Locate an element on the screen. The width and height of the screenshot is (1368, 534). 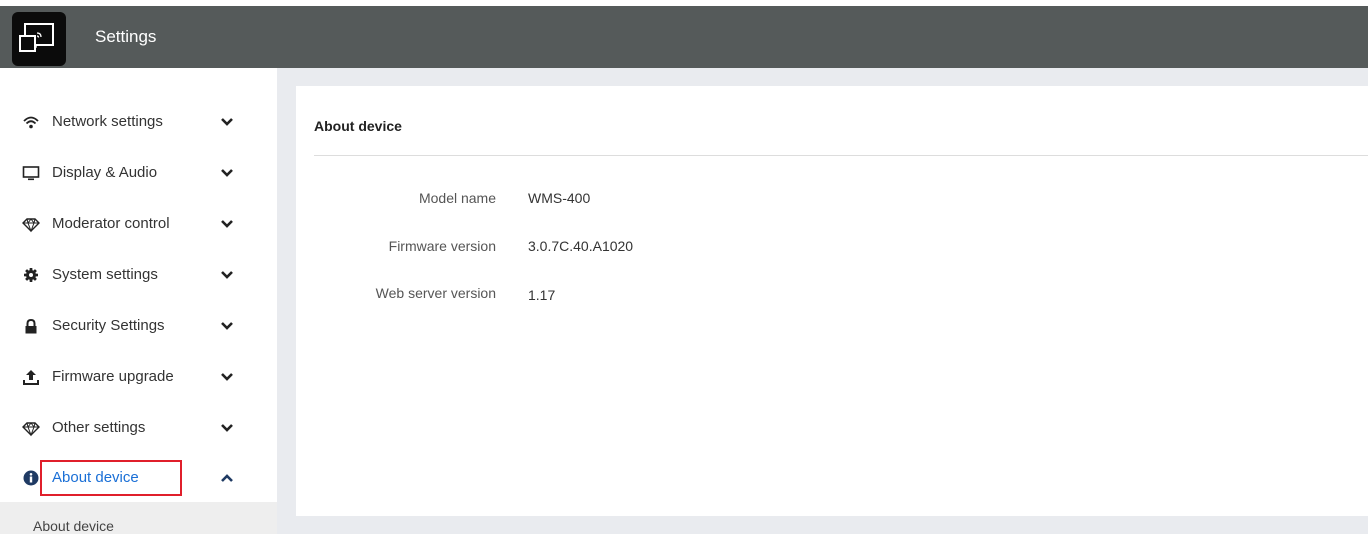
wifi-icon is located at coordinates (31, 122).